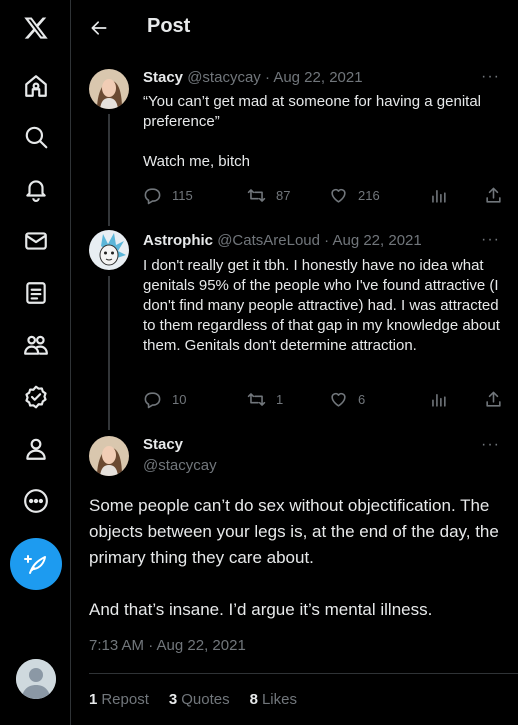 This screenshot has height=725, width=518. I want to click on author-name: Astrophic, so click(178, 240).